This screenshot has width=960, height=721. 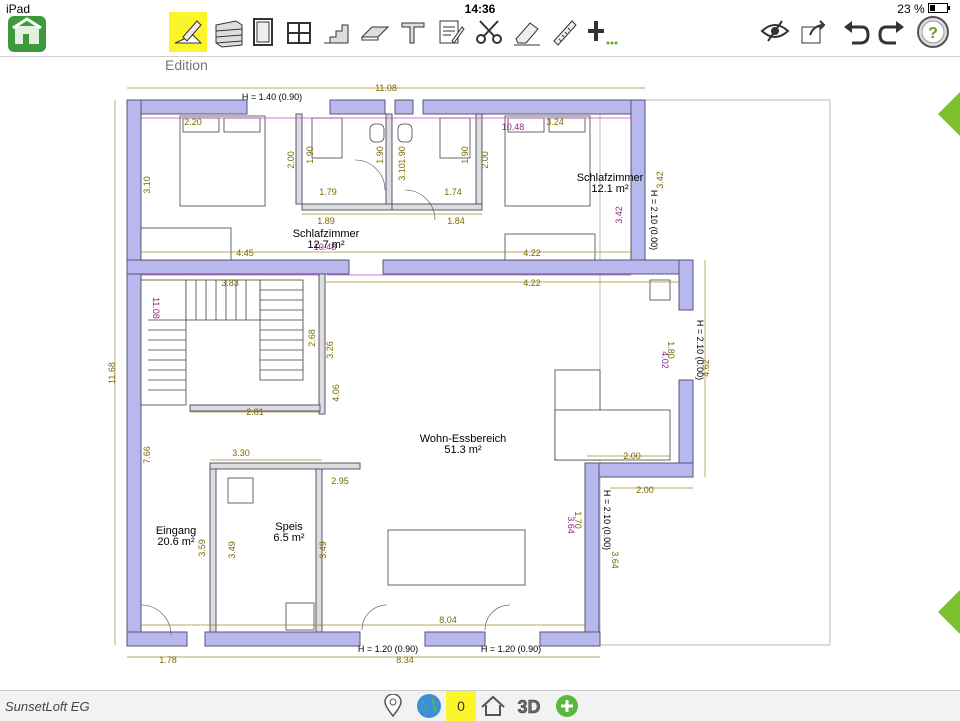 I want to click on edit-pencil-icon, so click(x=188, y=32).